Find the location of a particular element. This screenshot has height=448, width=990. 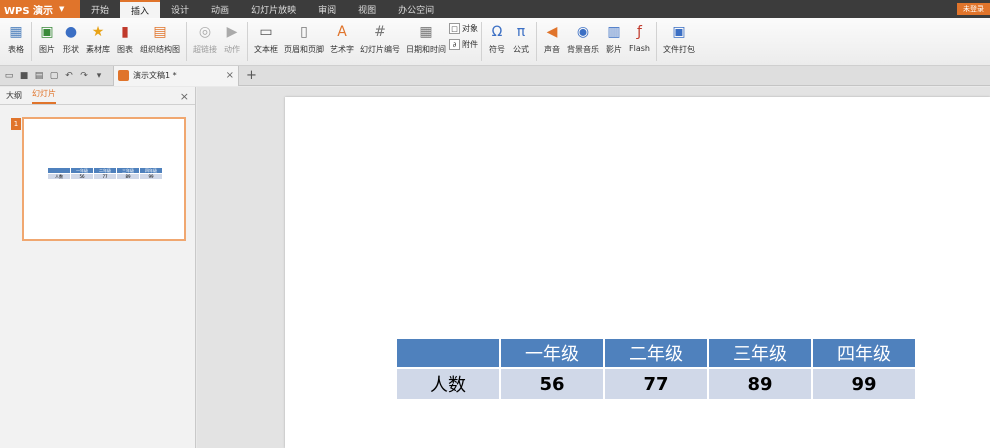

globe-icon: ◎ is located at coordinates (205, 32).